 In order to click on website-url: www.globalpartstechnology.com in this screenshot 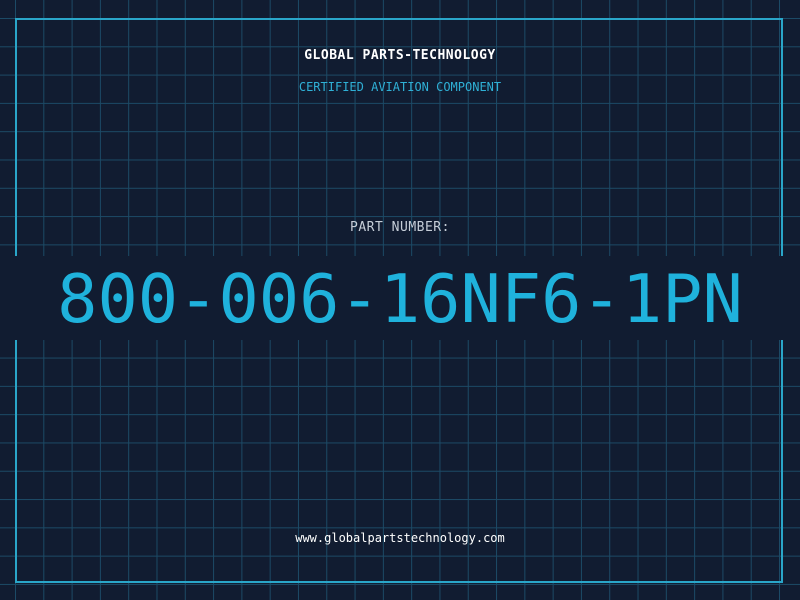, I will do `click(400, 538)`.